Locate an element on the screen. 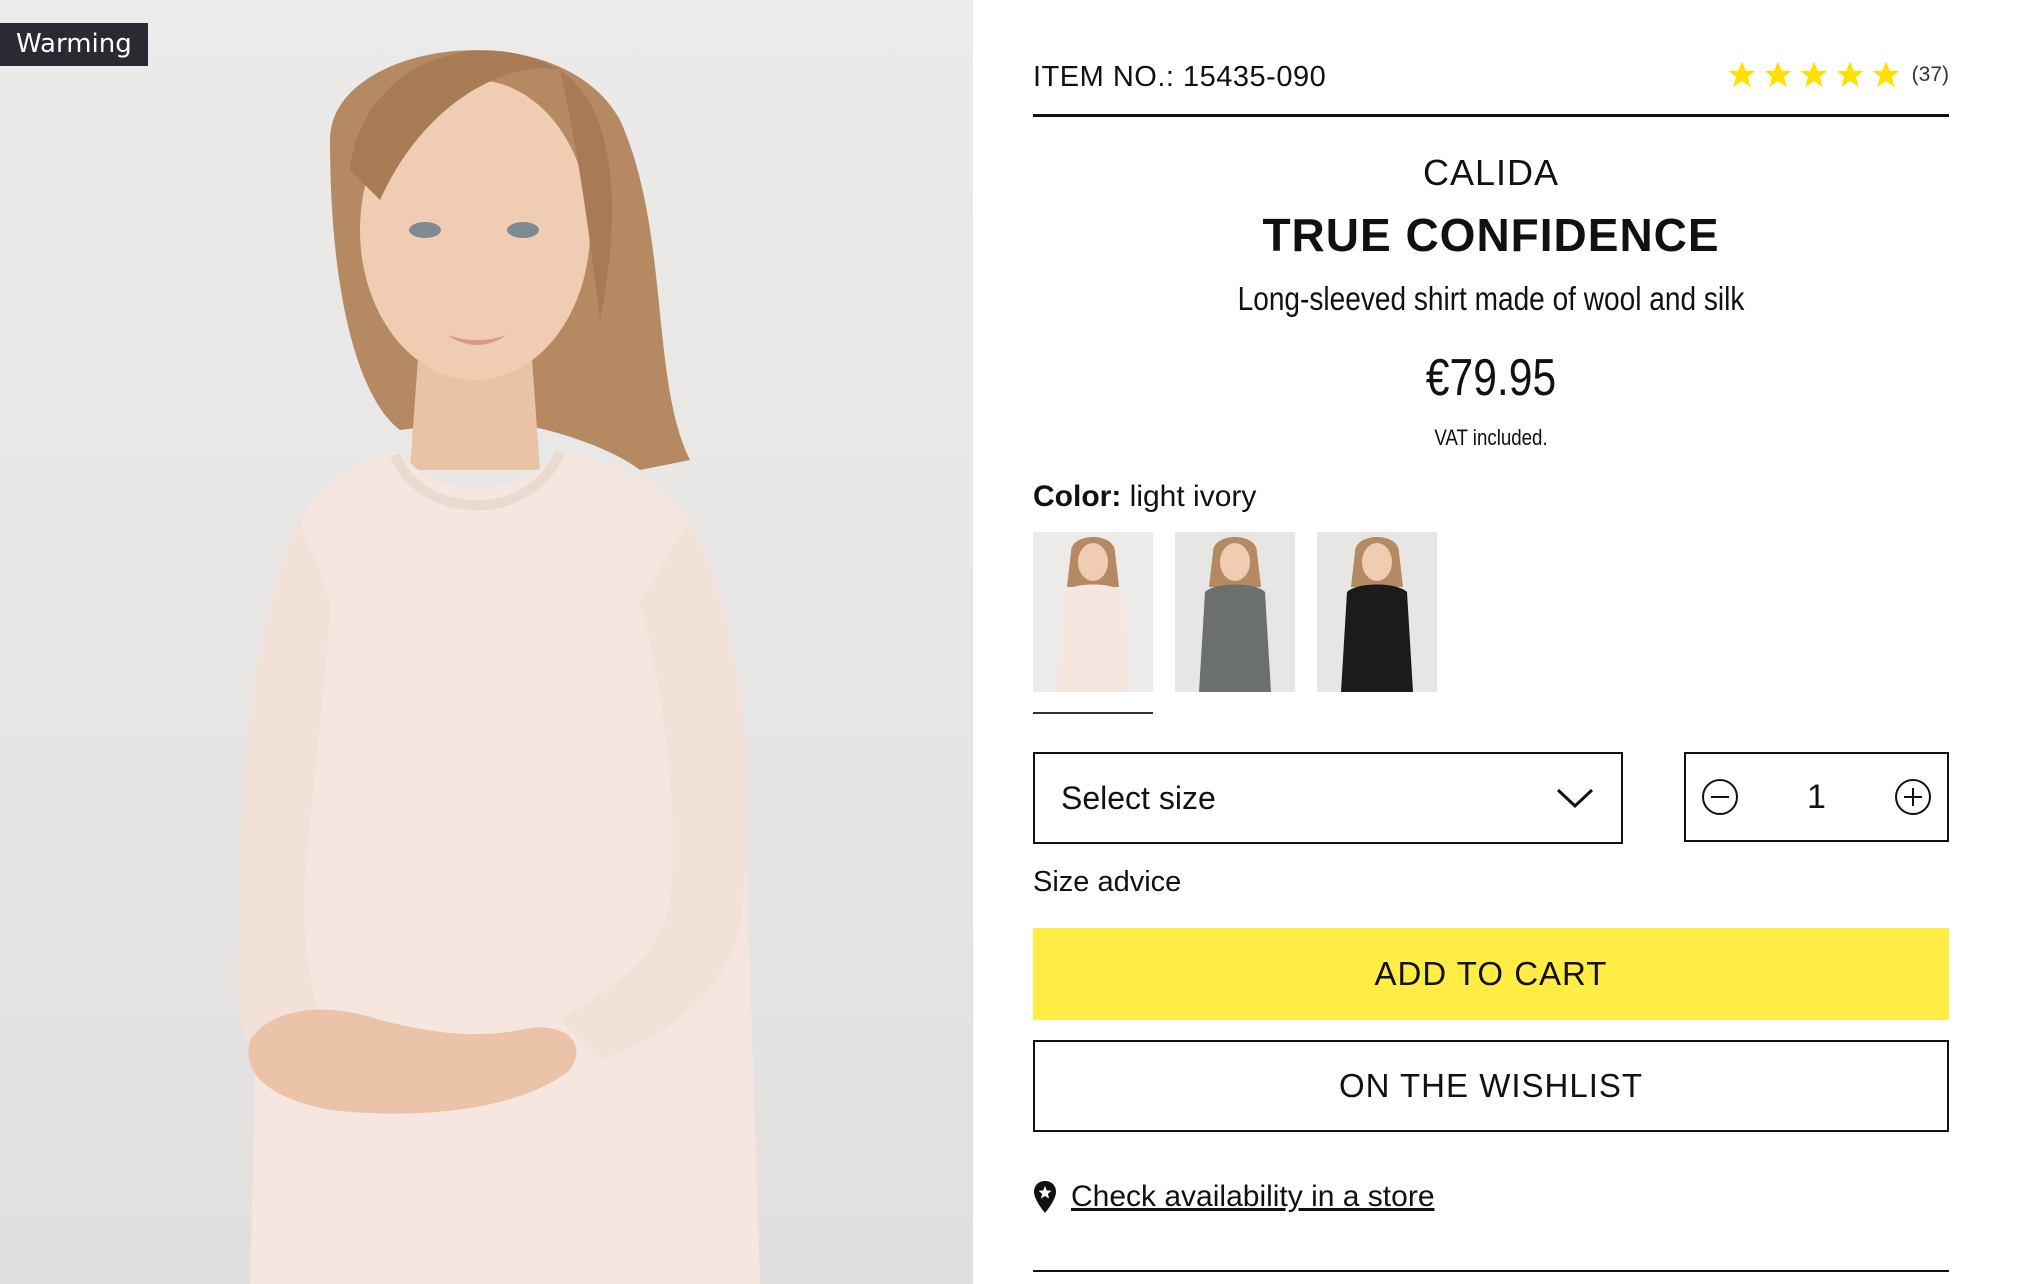  brand-name: CALIDA is located at coordinates (1491, 172).